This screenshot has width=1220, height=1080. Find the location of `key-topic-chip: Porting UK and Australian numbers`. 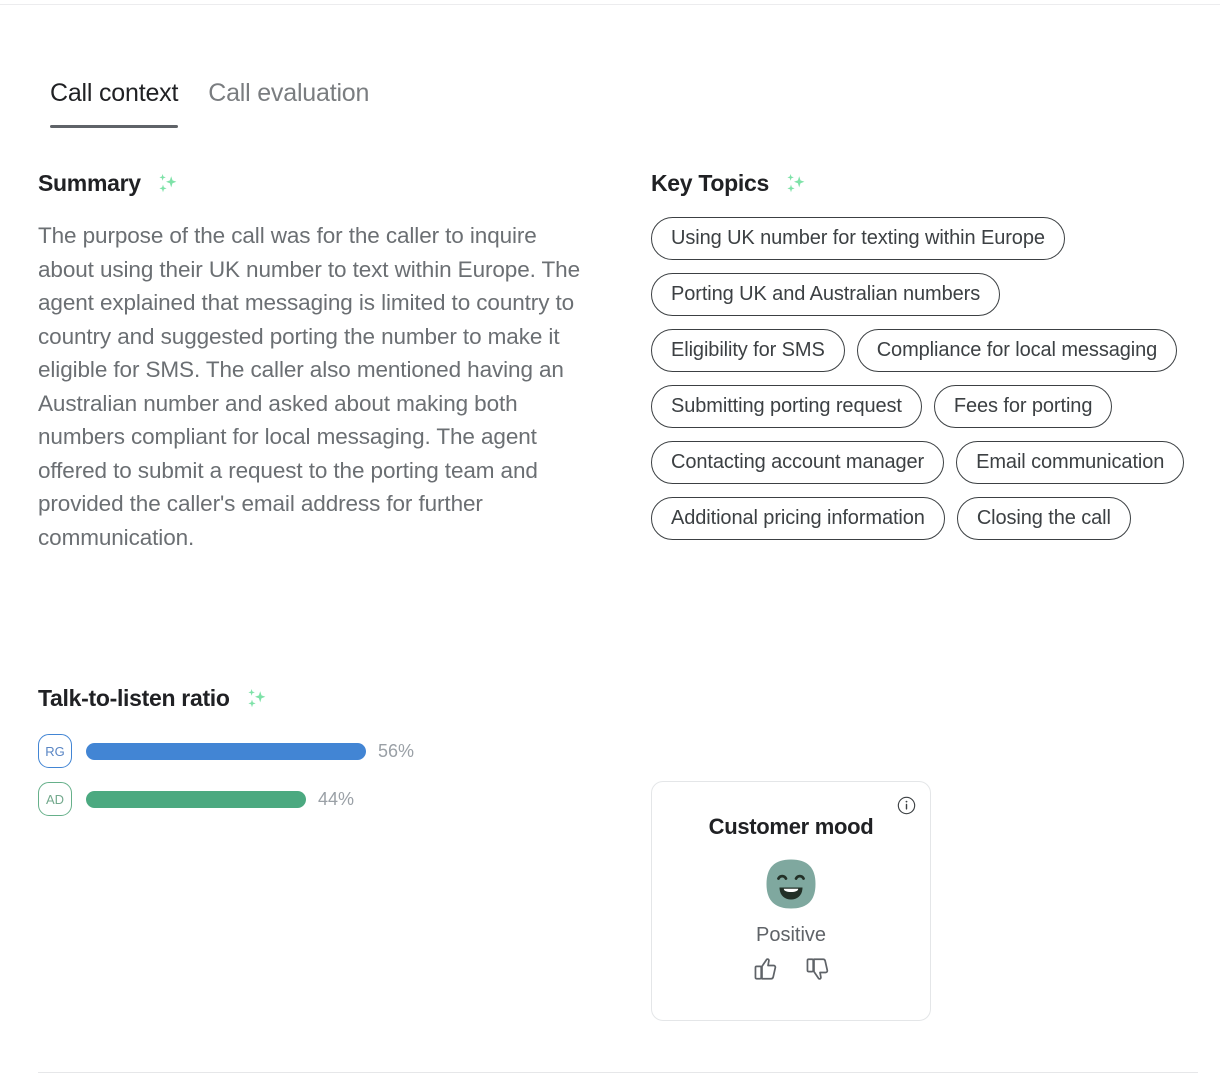

key-topic-chip: Porting UK and Australian numbers is located at coordinates (826, 294).